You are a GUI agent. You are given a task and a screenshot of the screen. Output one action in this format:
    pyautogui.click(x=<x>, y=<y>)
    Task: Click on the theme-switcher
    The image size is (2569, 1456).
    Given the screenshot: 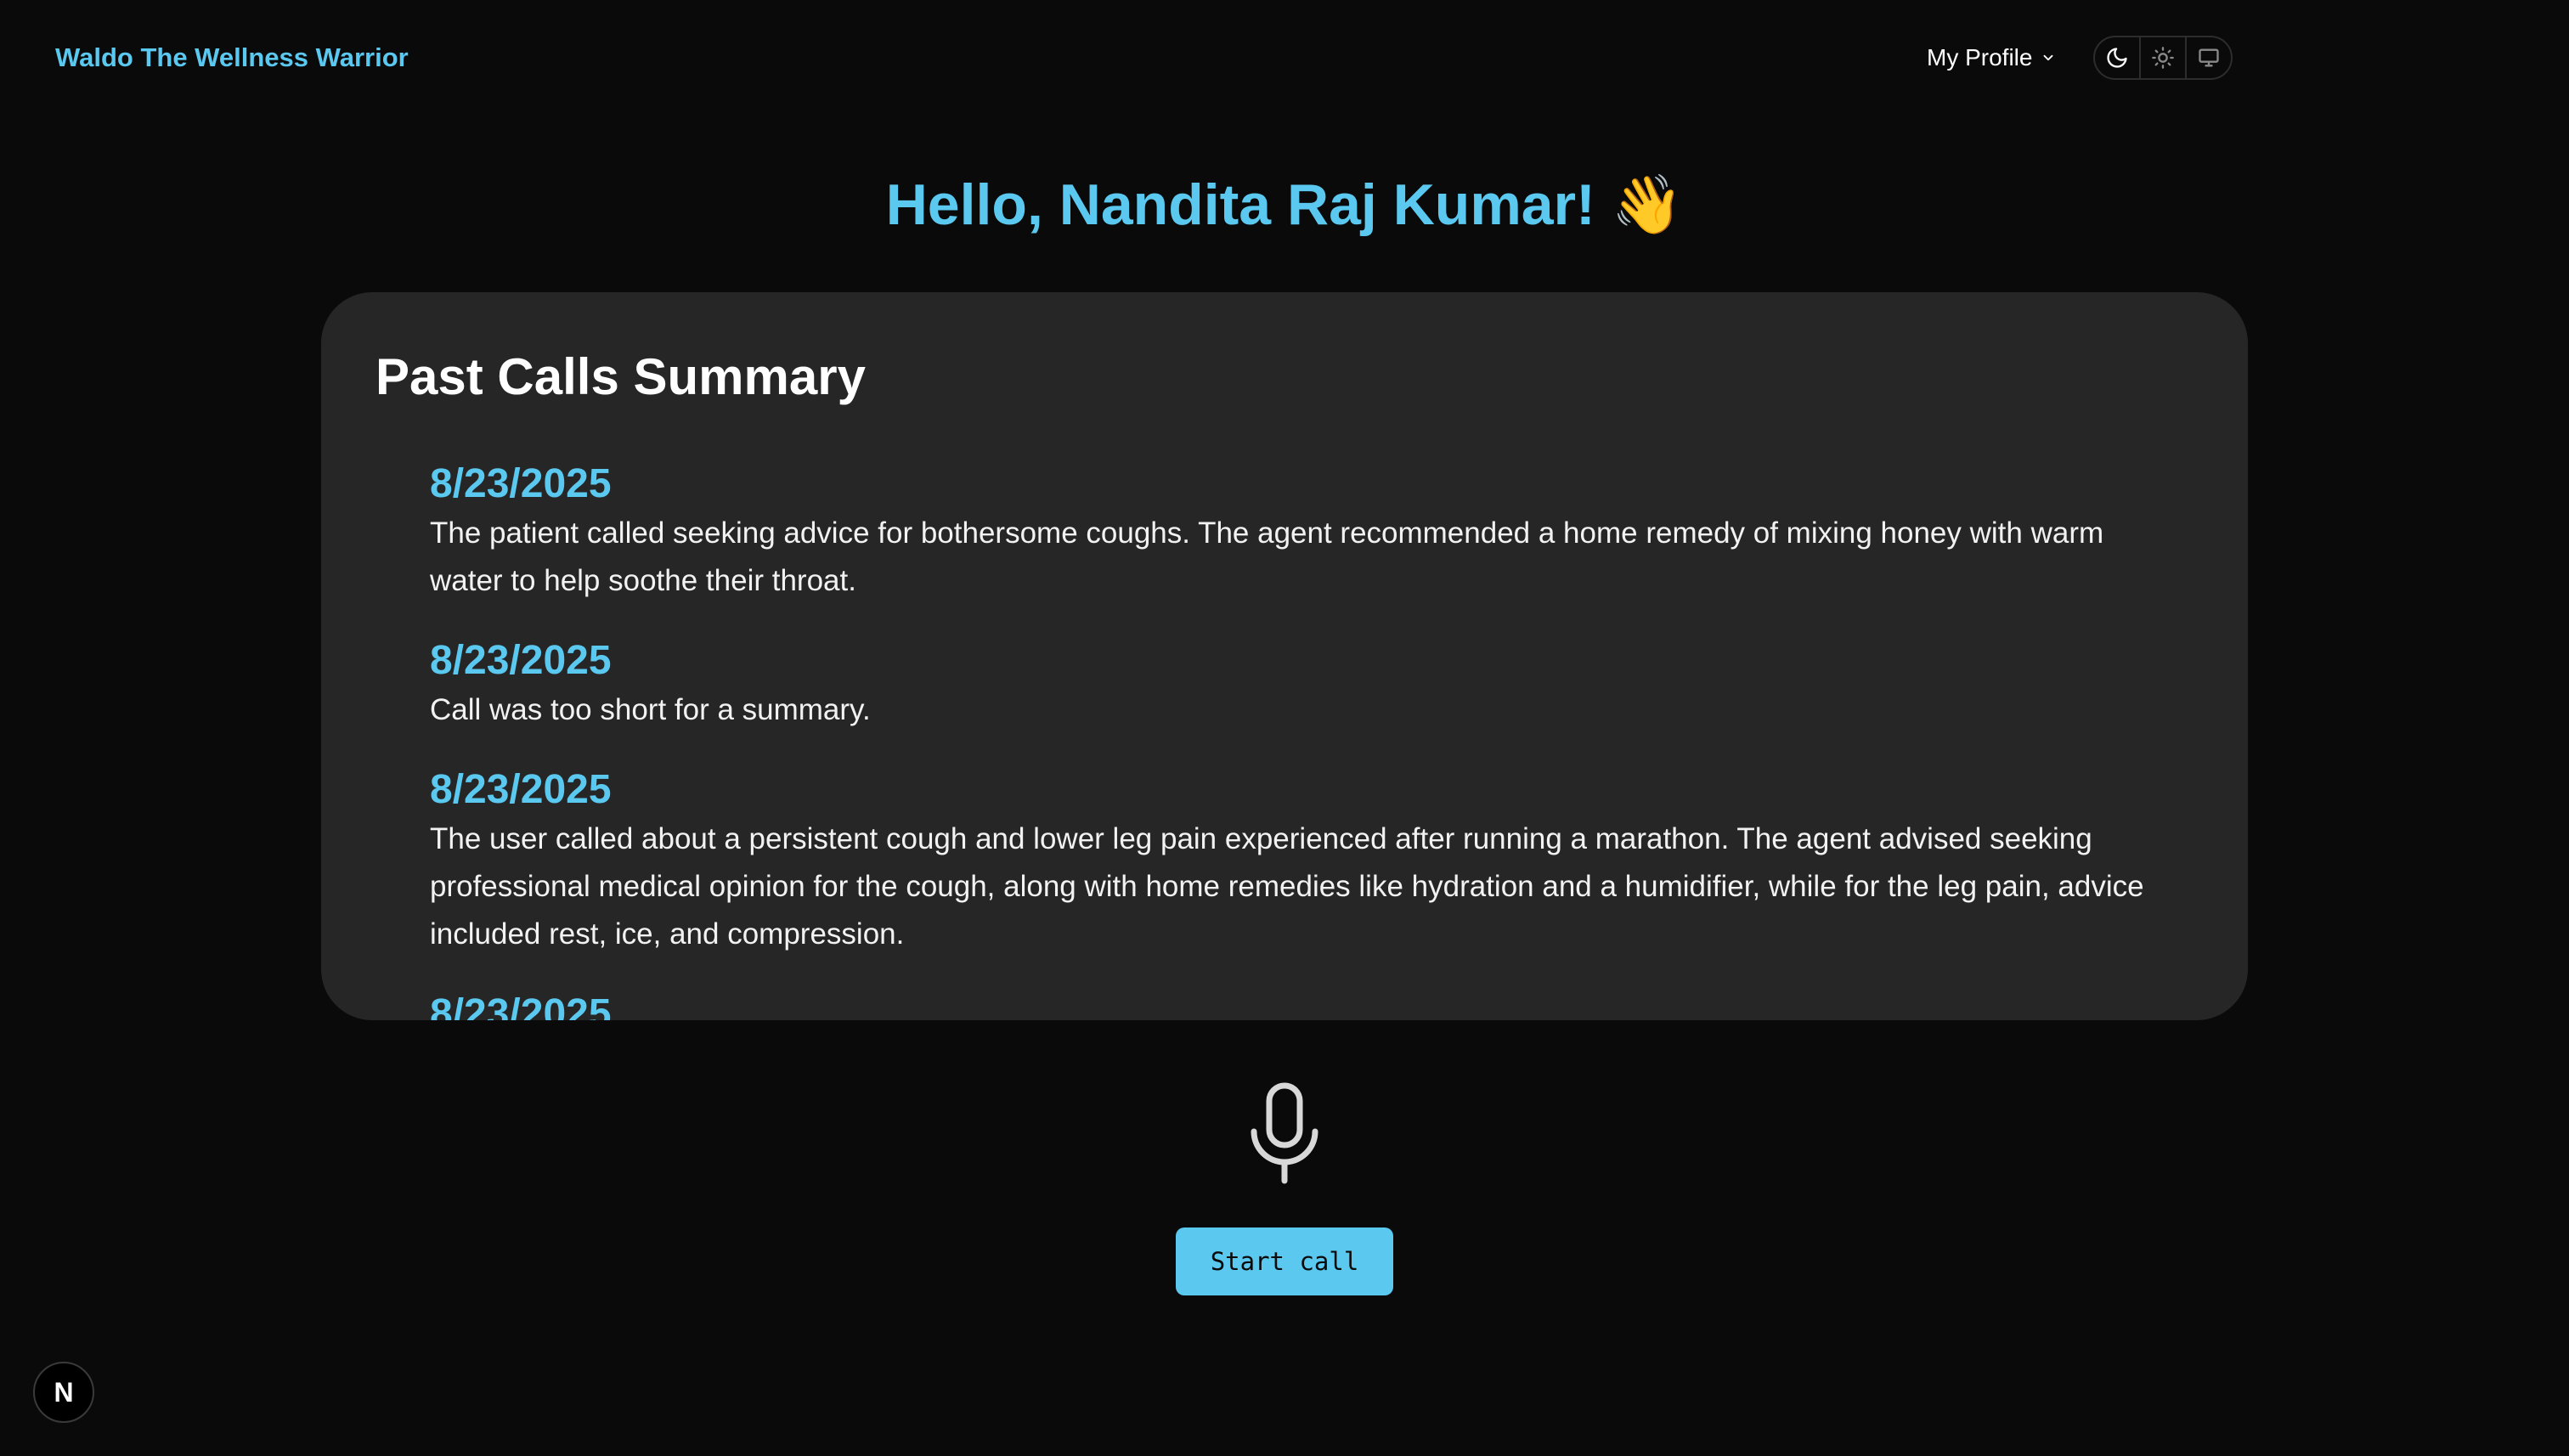 What is the action you would take?
    pyautogui.click(x=2163, y=58)
    